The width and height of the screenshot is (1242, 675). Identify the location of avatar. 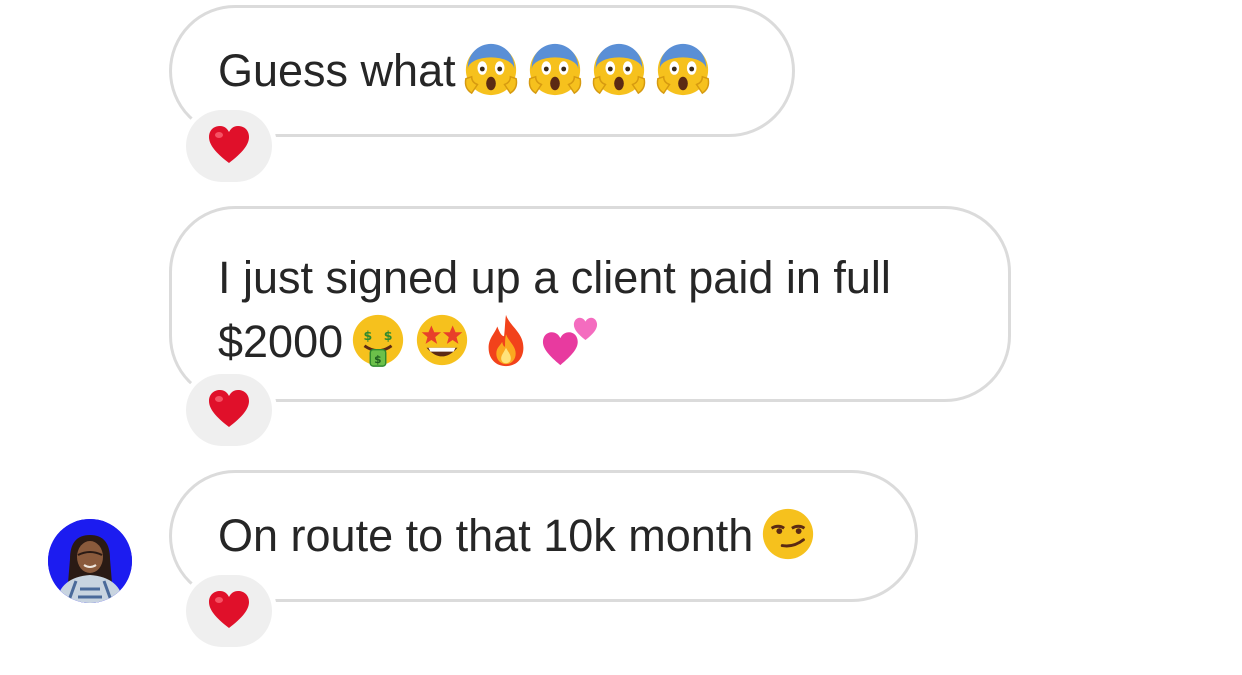
(90, 561).